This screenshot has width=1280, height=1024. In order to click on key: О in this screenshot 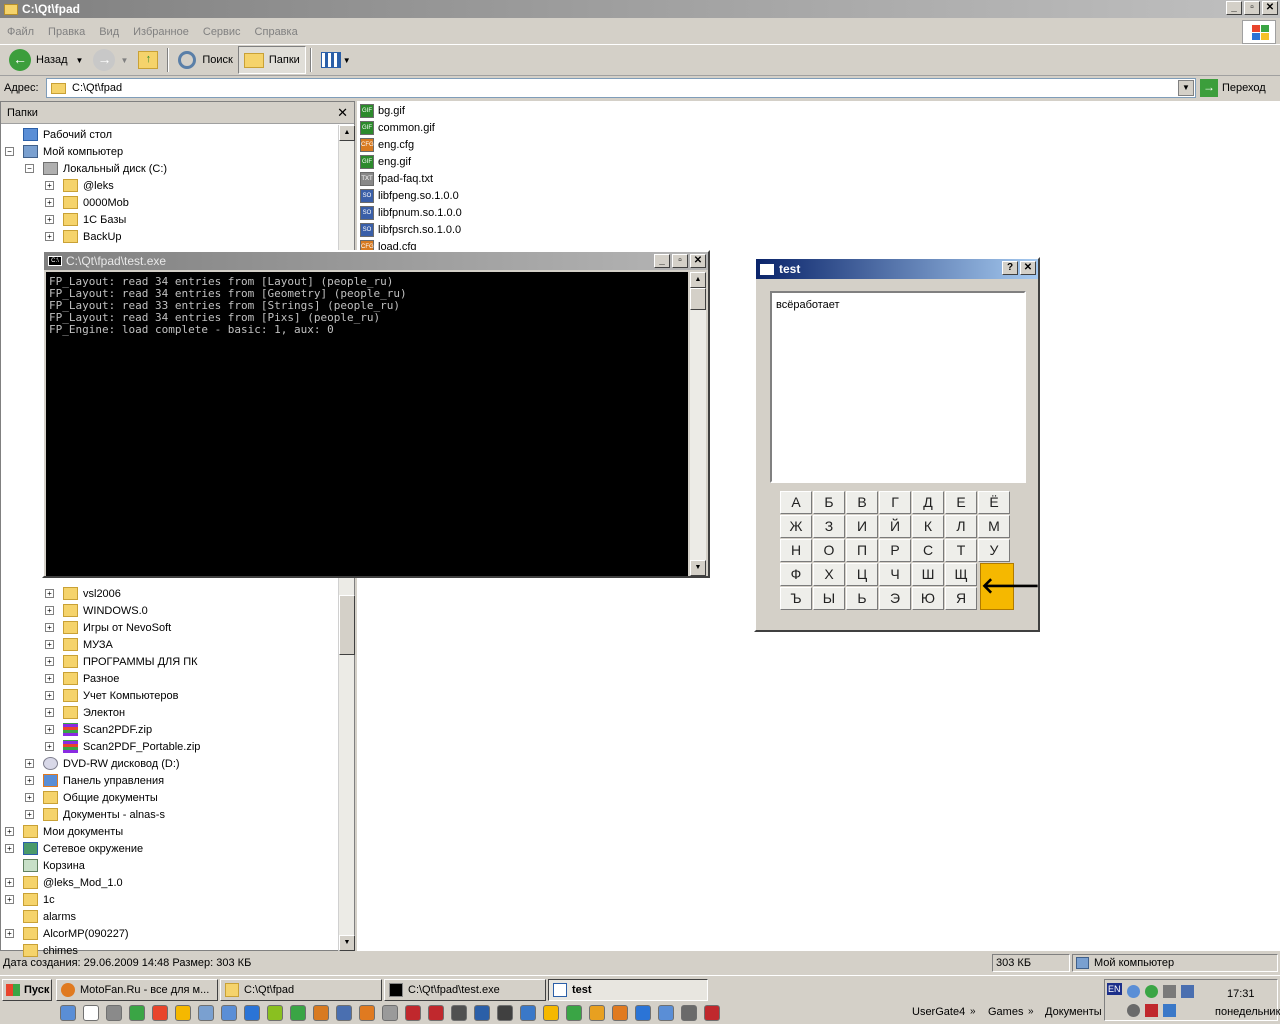, I will do `click(829, 550)`.